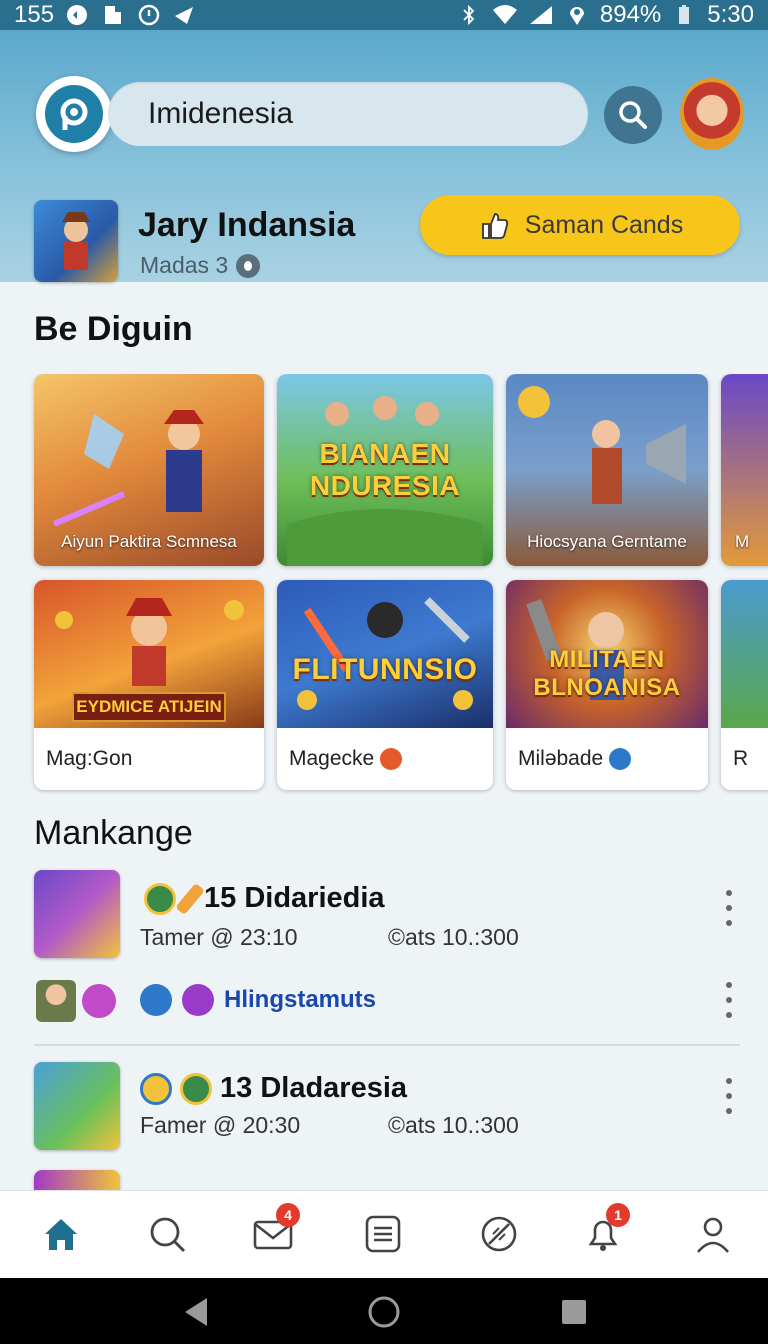  I want to click on bottom-nav: 4 1, so click(384, 1234).